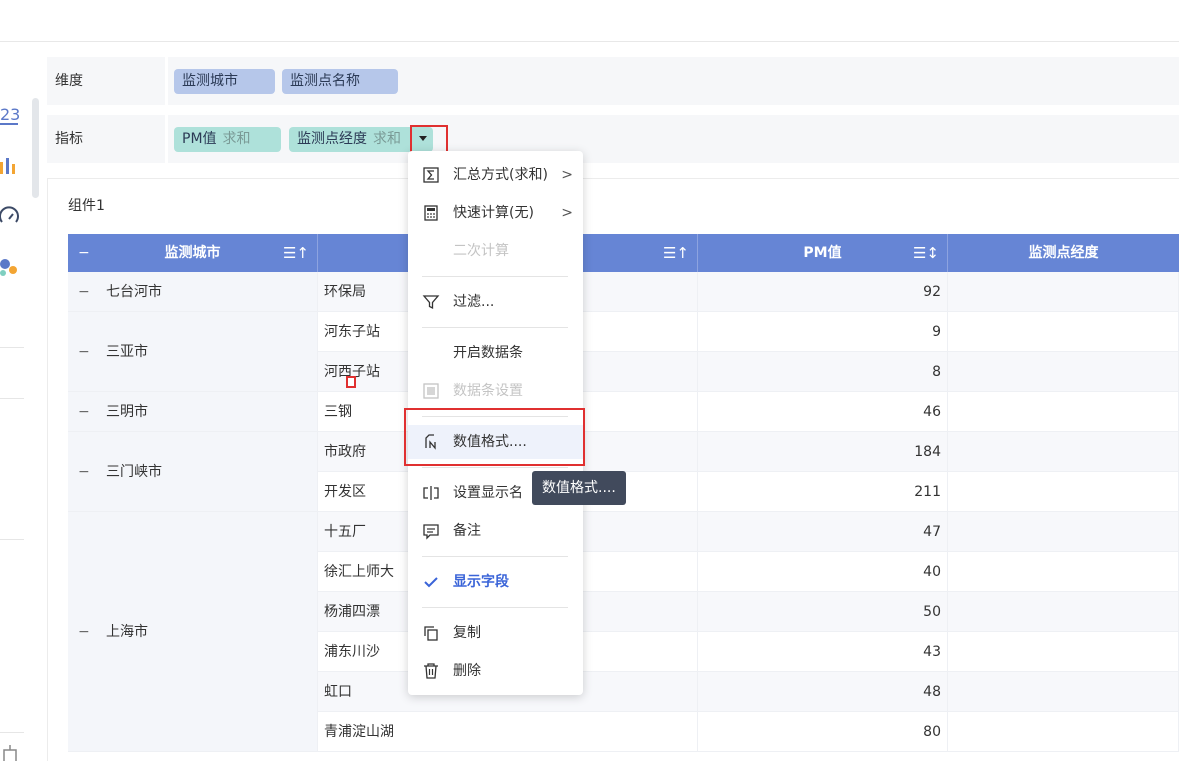 Image resolution: width=1179 pixels, height=761 pixels. What do you see at coordinates (481, 582) in the screenshot?
I see `menu-item-label: 显示字段` at bounding box center [481, 582].